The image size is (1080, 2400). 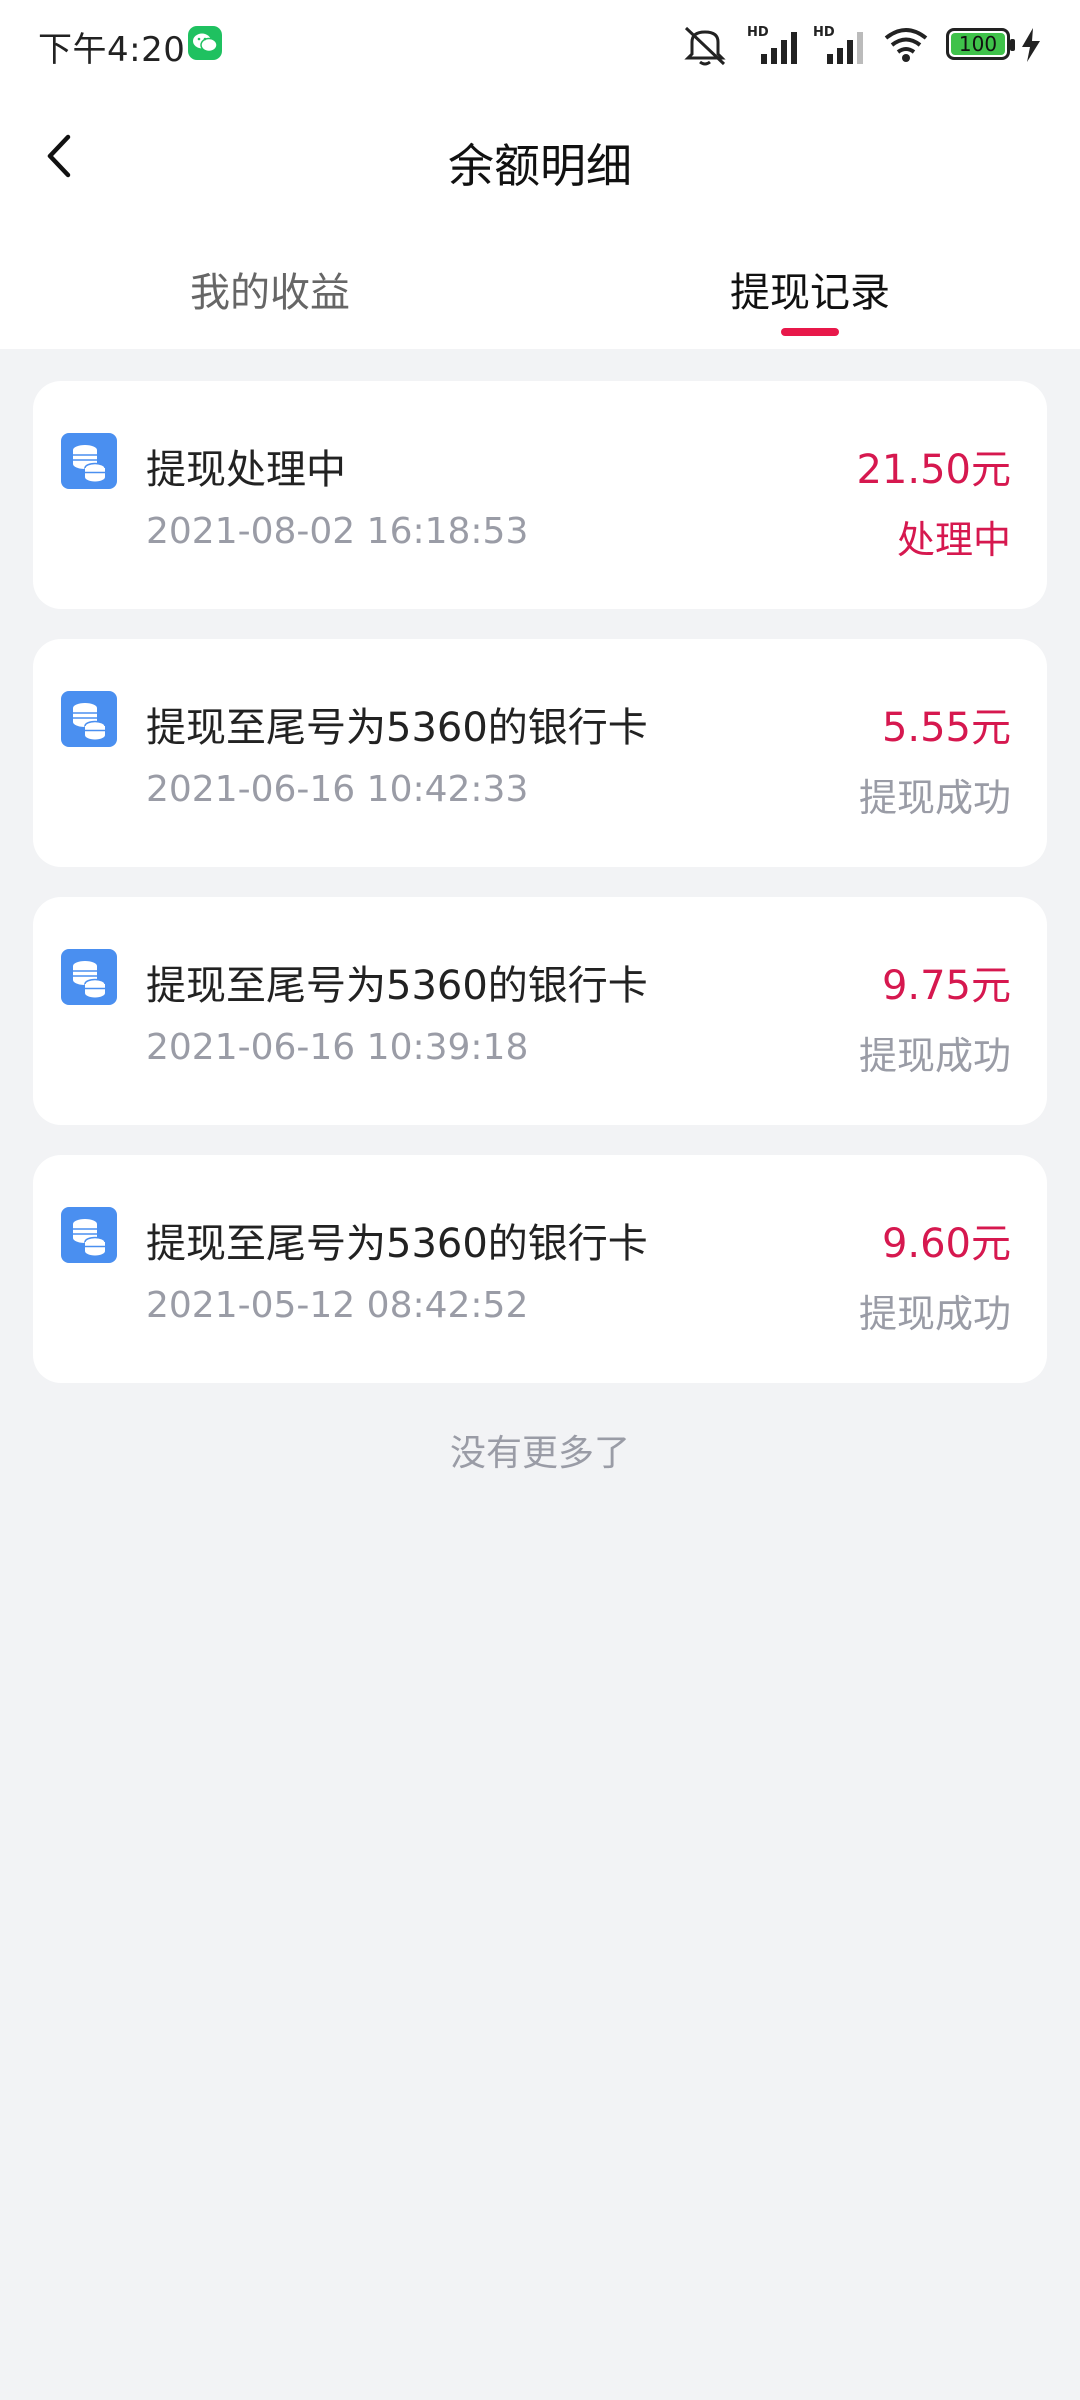 I want to click on record-amount: 9.75元, so click(x=946, y=986).